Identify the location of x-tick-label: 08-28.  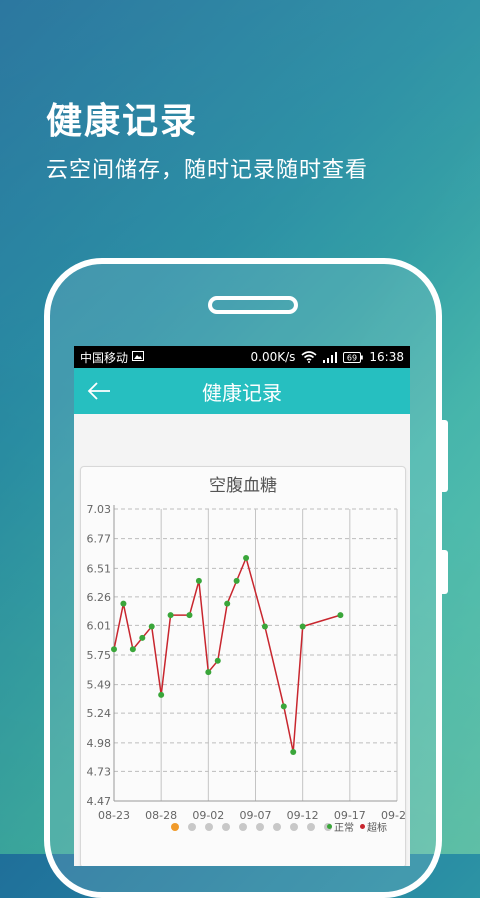
(161, 815).